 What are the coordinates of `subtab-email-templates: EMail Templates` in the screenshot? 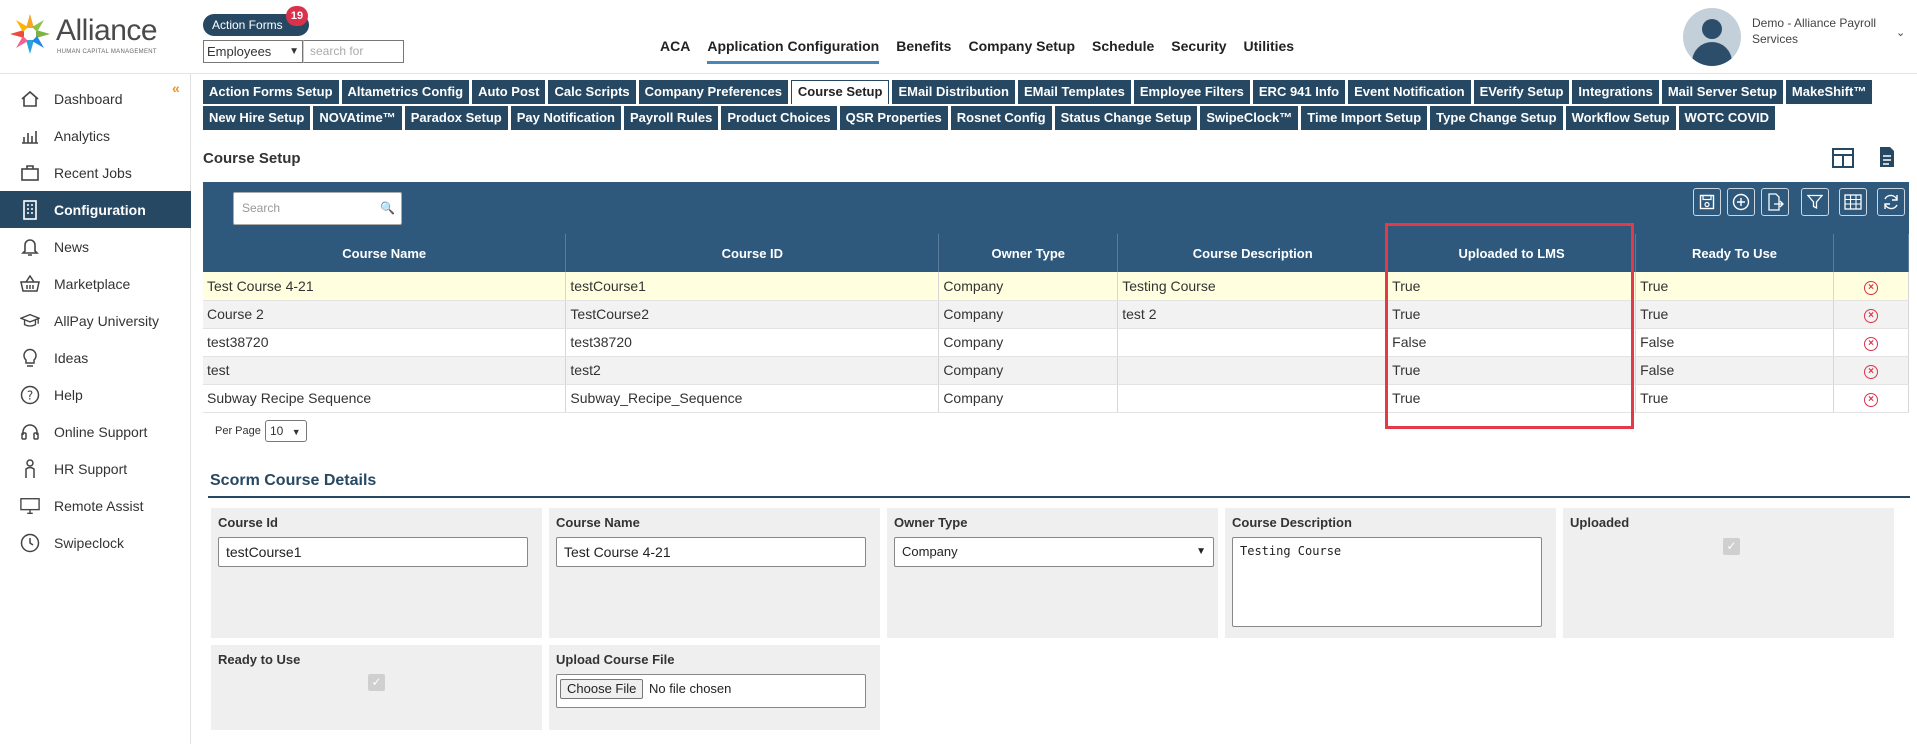 It's located at (1074, 92).